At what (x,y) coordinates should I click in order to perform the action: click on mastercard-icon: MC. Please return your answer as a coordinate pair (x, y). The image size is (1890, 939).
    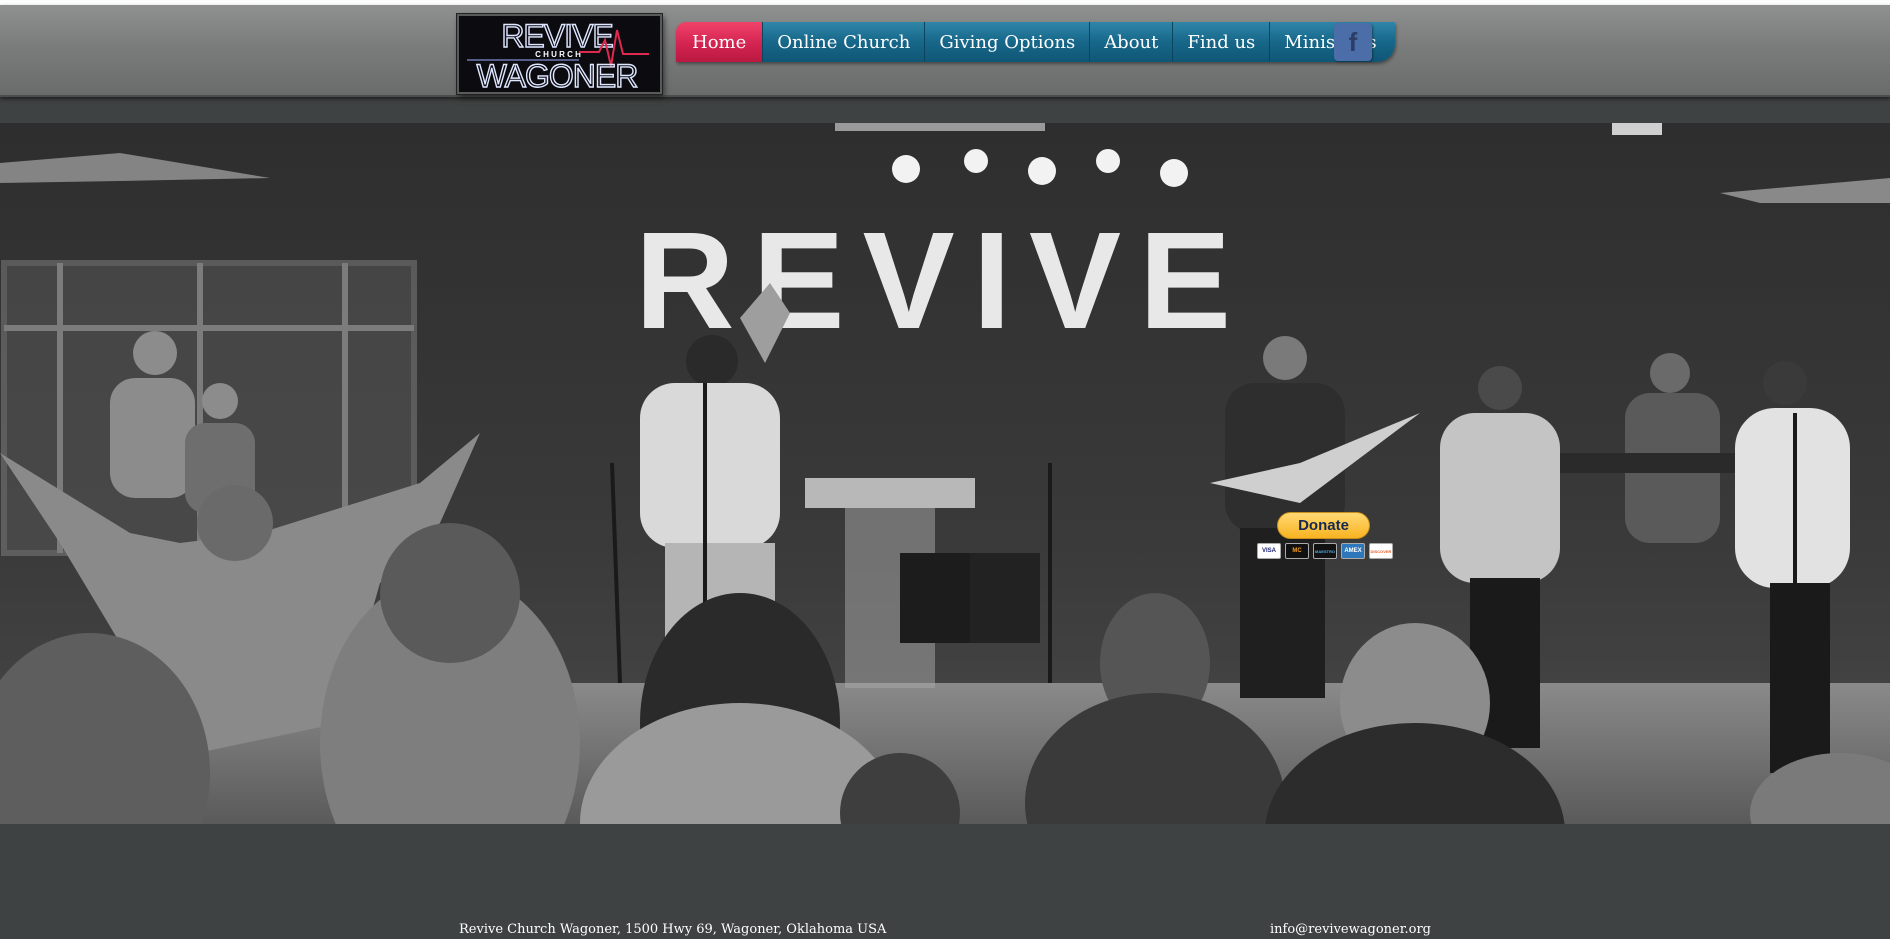
    Looking at the image, I should click on (1297, 551).